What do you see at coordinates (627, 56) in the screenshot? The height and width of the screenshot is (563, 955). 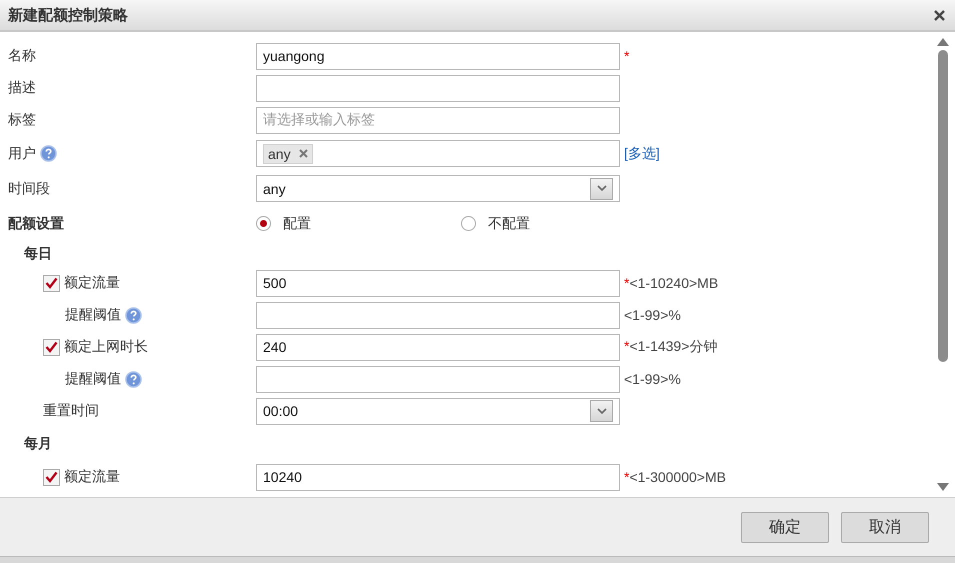 I see `range-hint: *` at bounding box center [627, 56].